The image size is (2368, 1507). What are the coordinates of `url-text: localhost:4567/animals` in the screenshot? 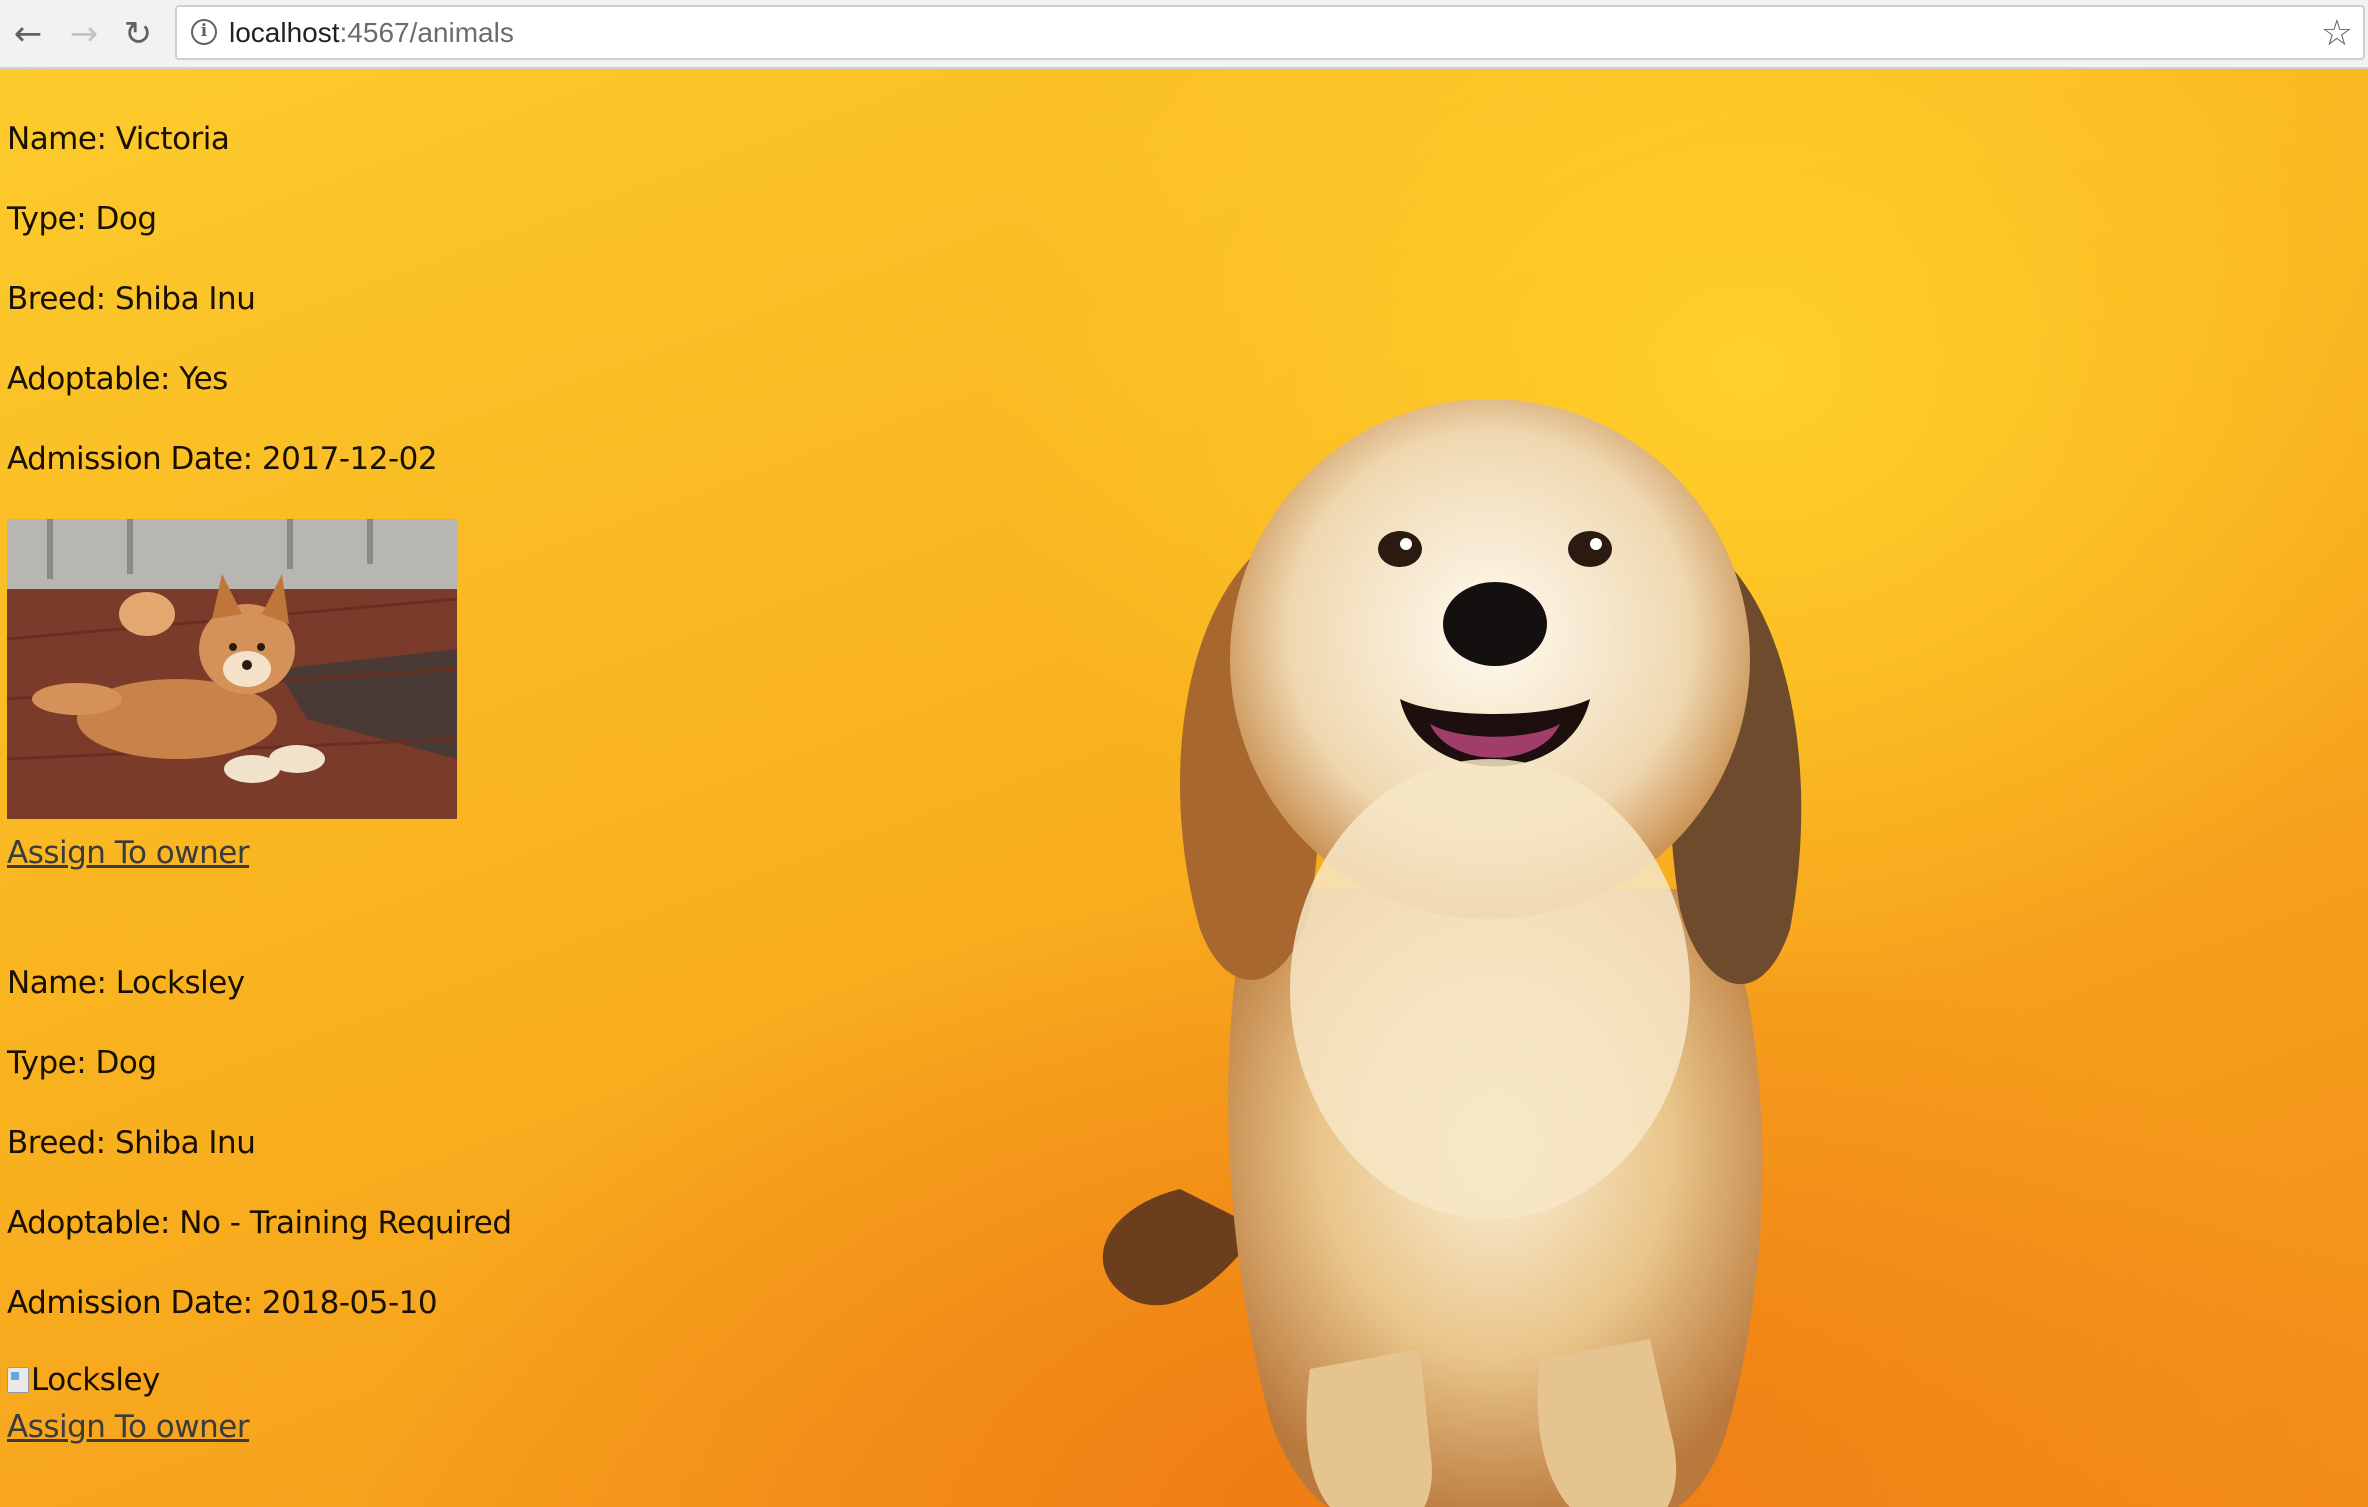 It's located at (371, 33).